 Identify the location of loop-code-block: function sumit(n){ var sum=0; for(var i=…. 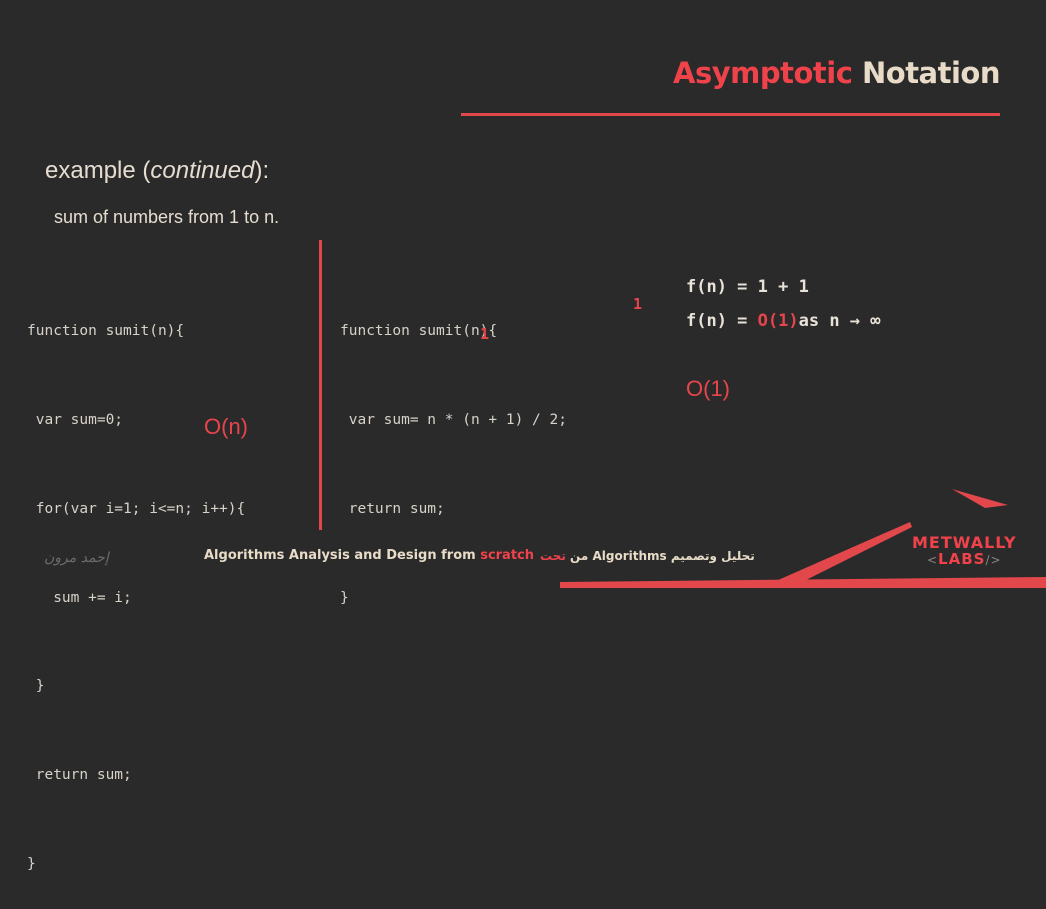
(136, 583).